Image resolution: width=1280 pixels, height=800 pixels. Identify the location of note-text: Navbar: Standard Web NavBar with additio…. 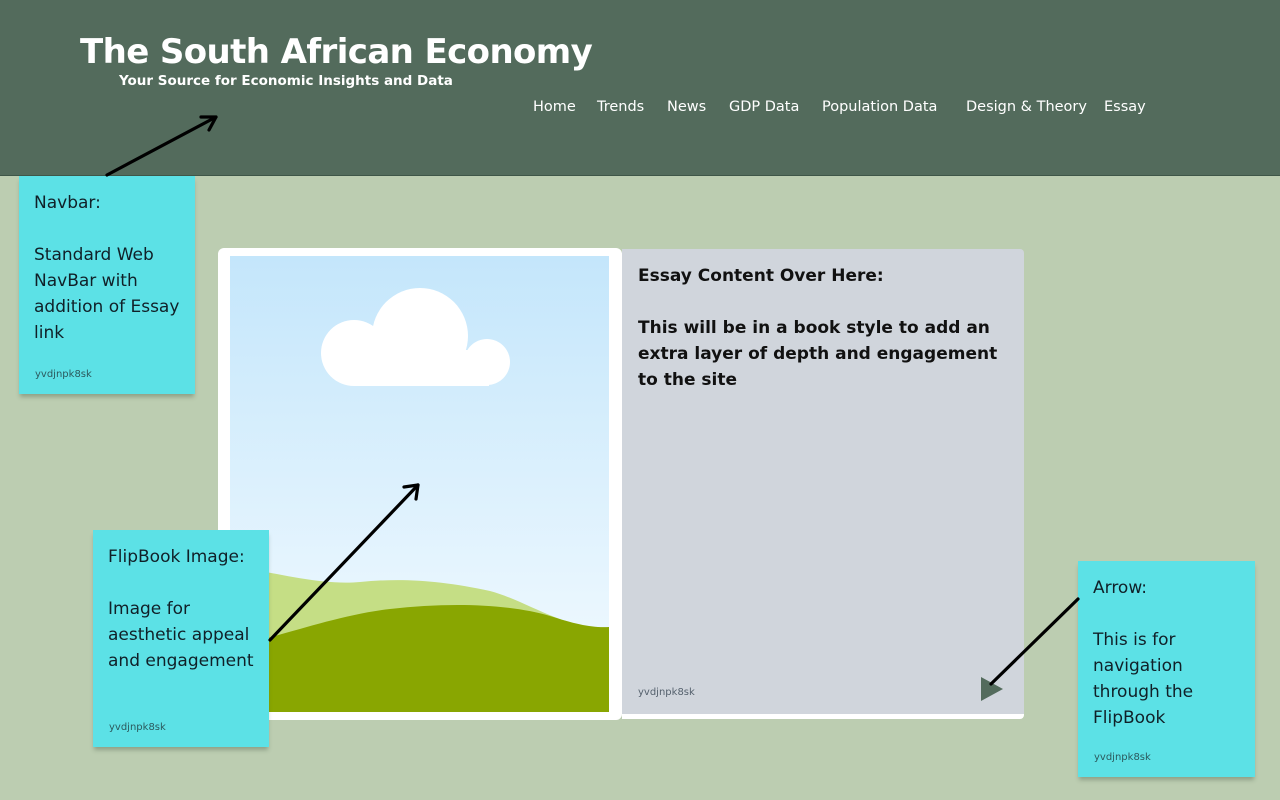
(107, 268).